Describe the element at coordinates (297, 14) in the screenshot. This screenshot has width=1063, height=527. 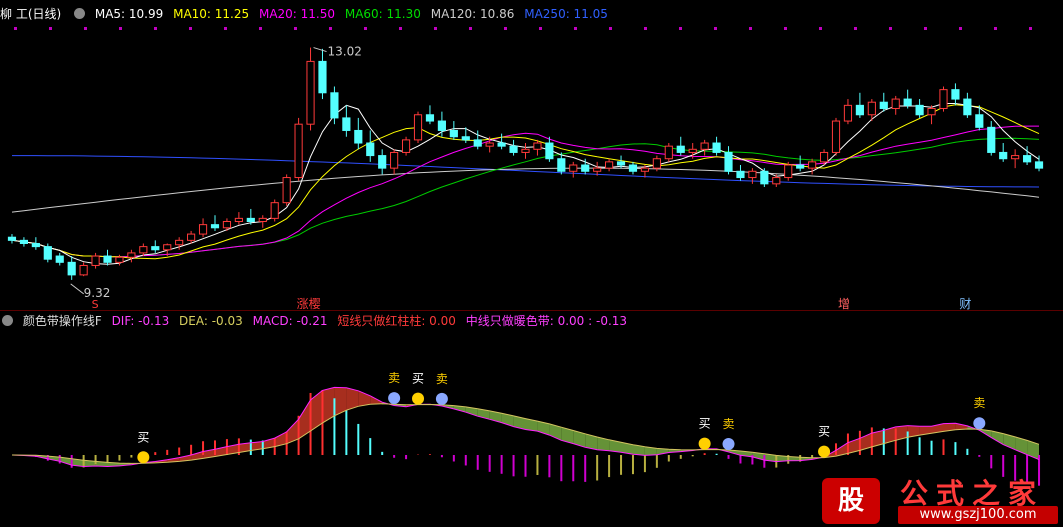
I see `ma20-label: MA20: 11.50` at that location.